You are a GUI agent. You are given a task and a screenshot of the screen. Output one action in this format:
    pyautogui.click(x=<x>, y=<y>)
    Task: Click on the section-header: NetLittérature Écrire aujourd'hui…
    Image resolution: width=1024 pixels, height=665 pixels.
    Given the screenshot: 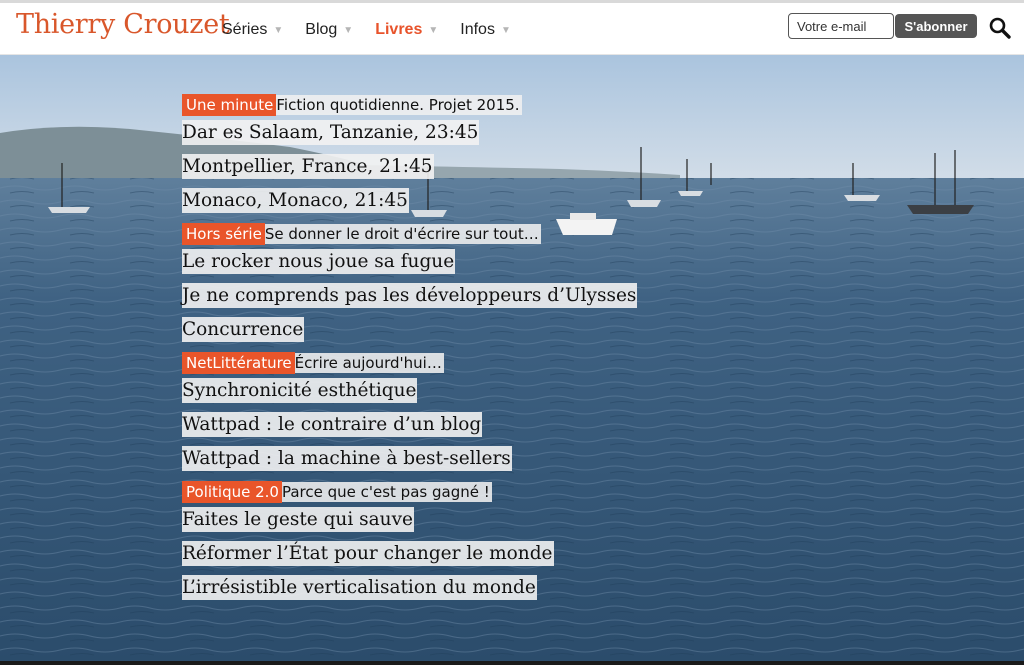 What is the action you would take?
    pyautogui.click(x=482, y=363)
    